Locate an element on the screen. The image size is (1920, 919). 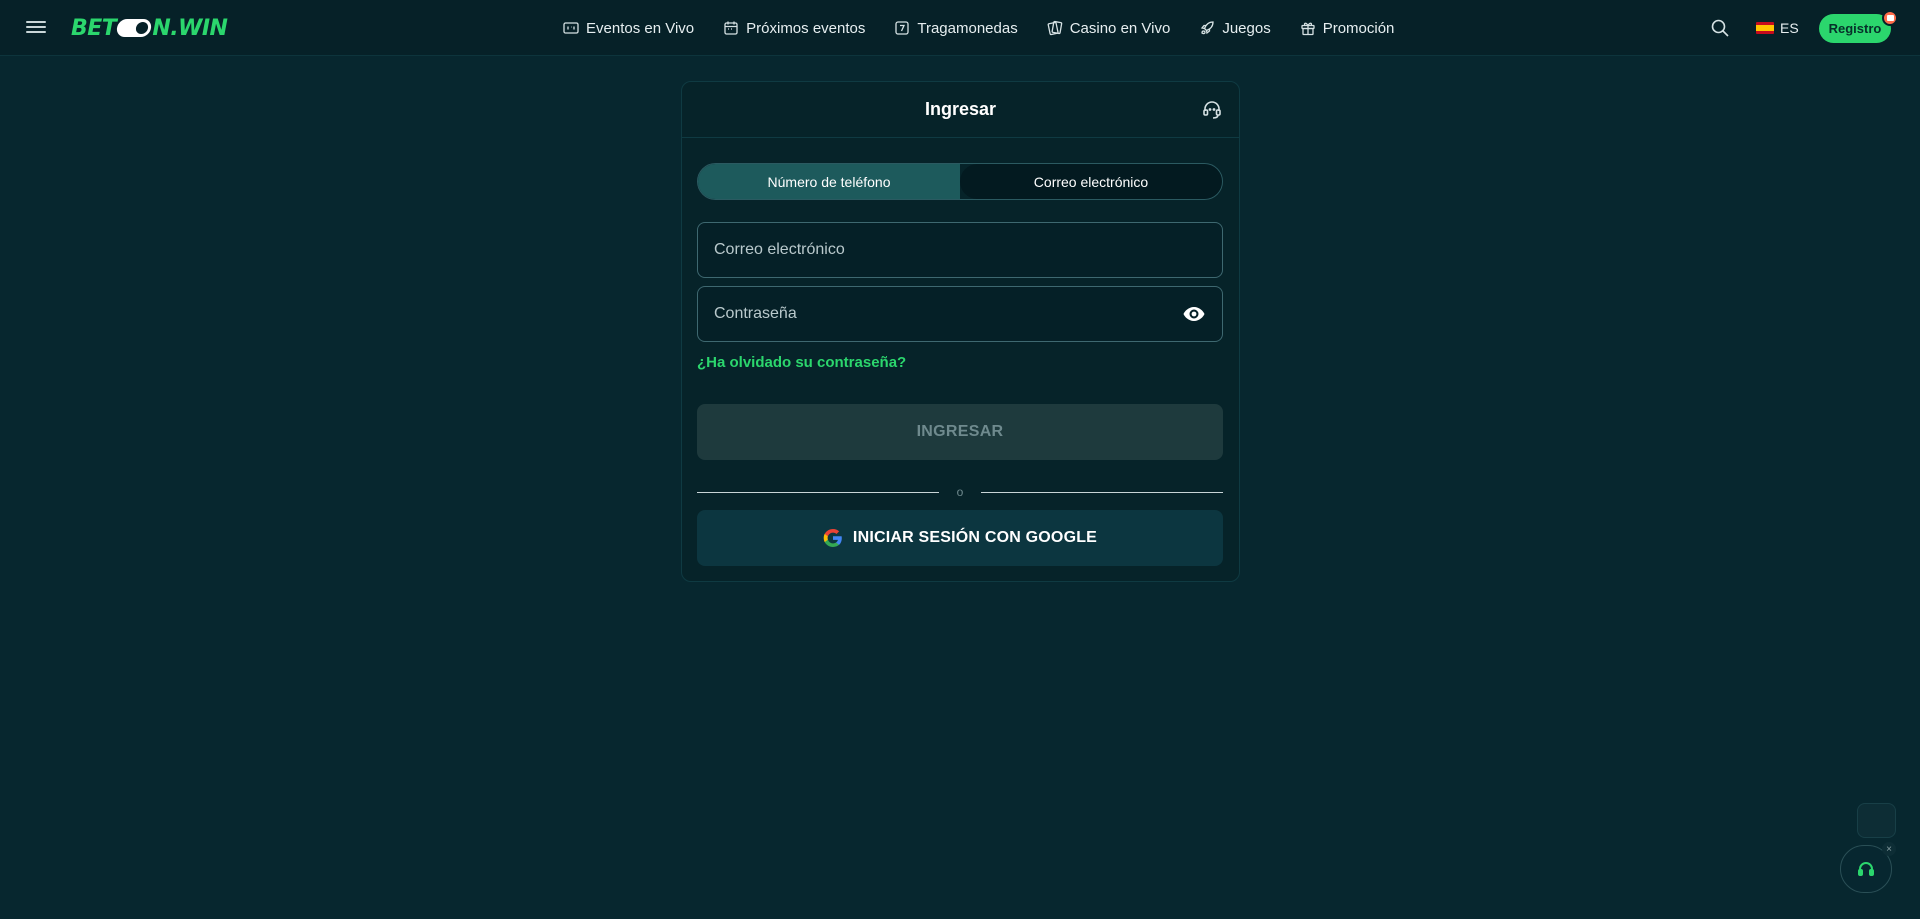
live-events-icon is located at coordinates (571, 28).